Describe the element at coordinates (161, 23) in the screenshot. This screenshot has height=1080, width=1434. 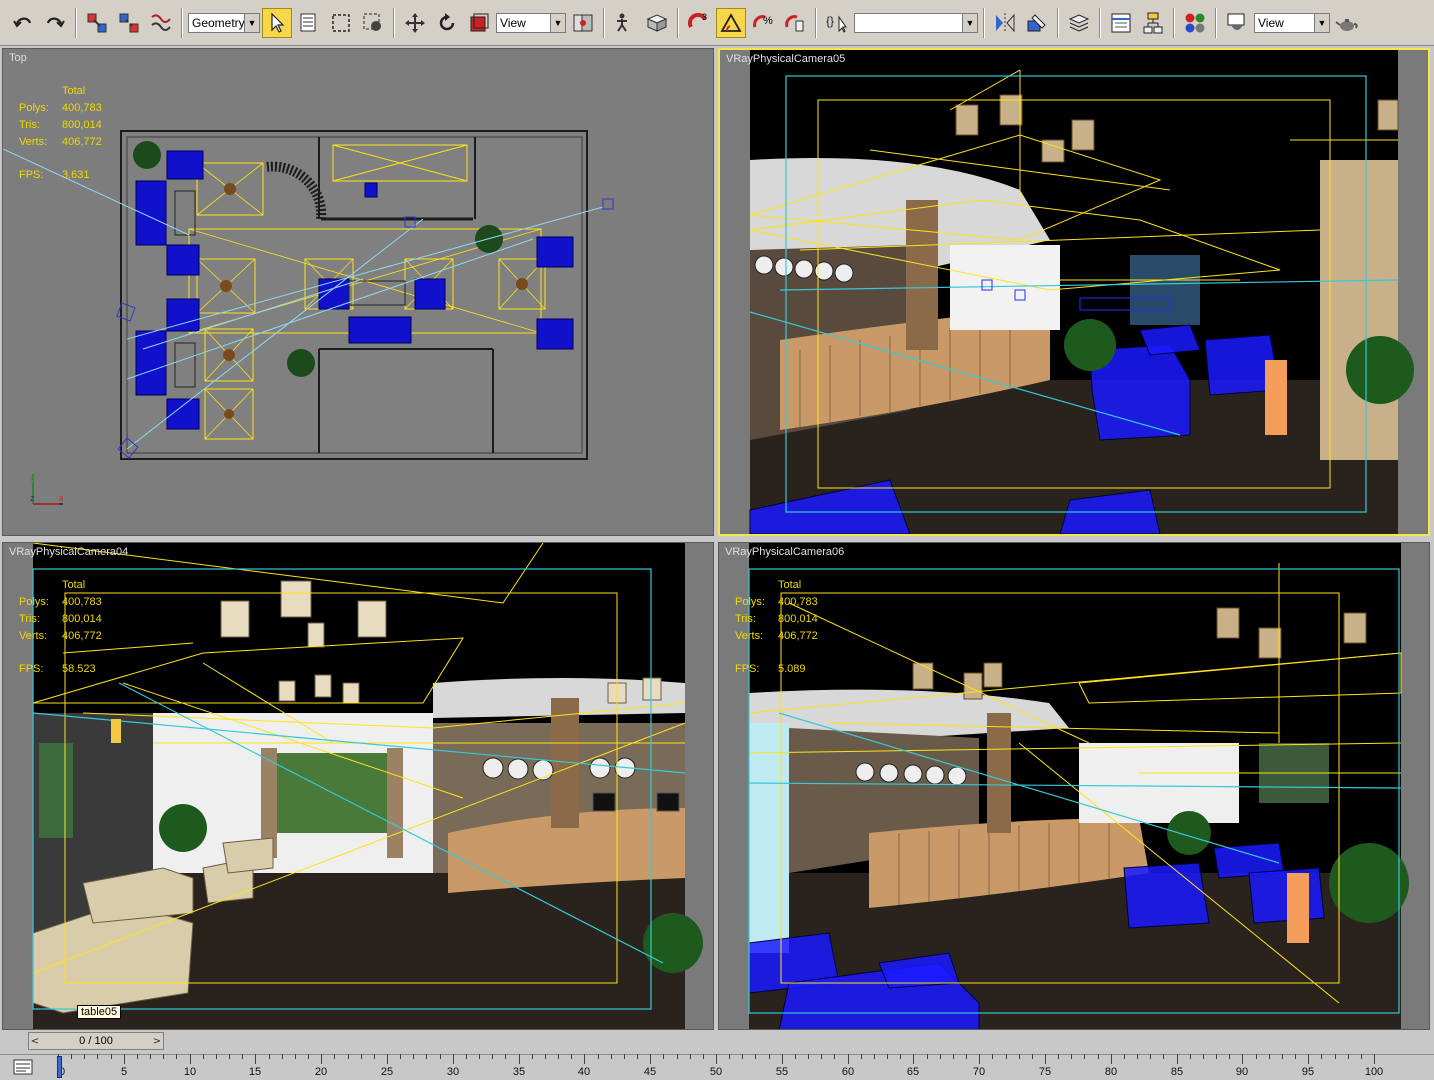
I see `bind-space-warp-button` at that location.